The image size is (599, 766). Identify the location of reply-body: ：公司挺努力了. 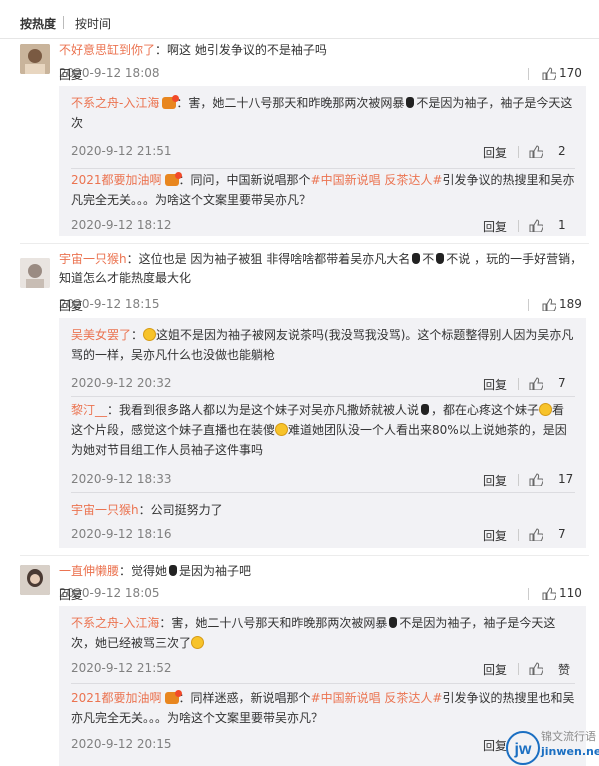
(180, 510).